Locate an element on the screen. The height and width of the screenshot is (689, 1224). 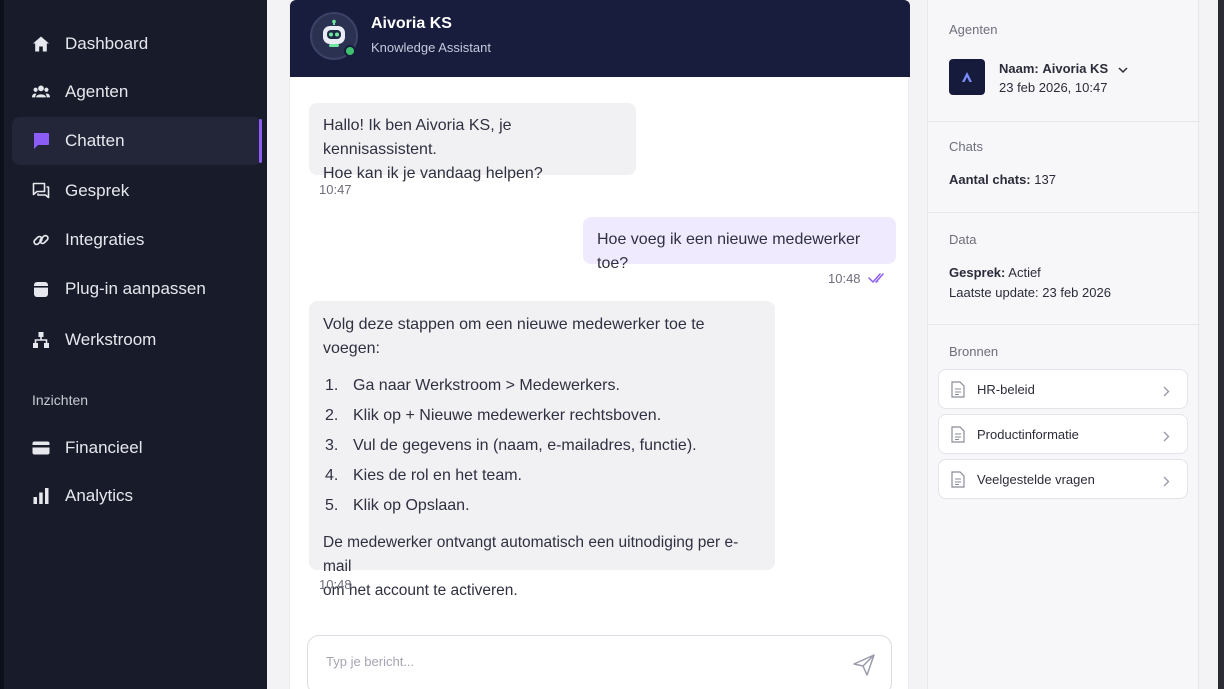
sidebar-item-dashboard: Dashboard is located at coordinates (137, 44).